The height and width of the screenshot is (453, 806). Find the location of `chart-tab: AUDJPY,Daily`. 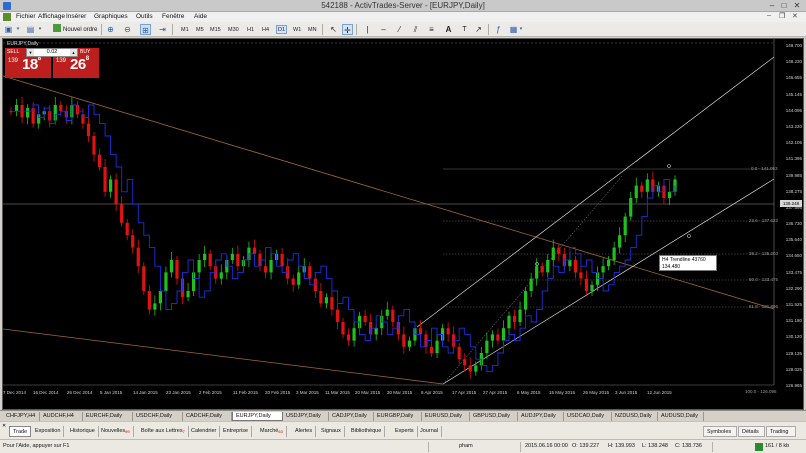

chart-tab: AUDJPY,Daily is located at coordinates (541, 416).